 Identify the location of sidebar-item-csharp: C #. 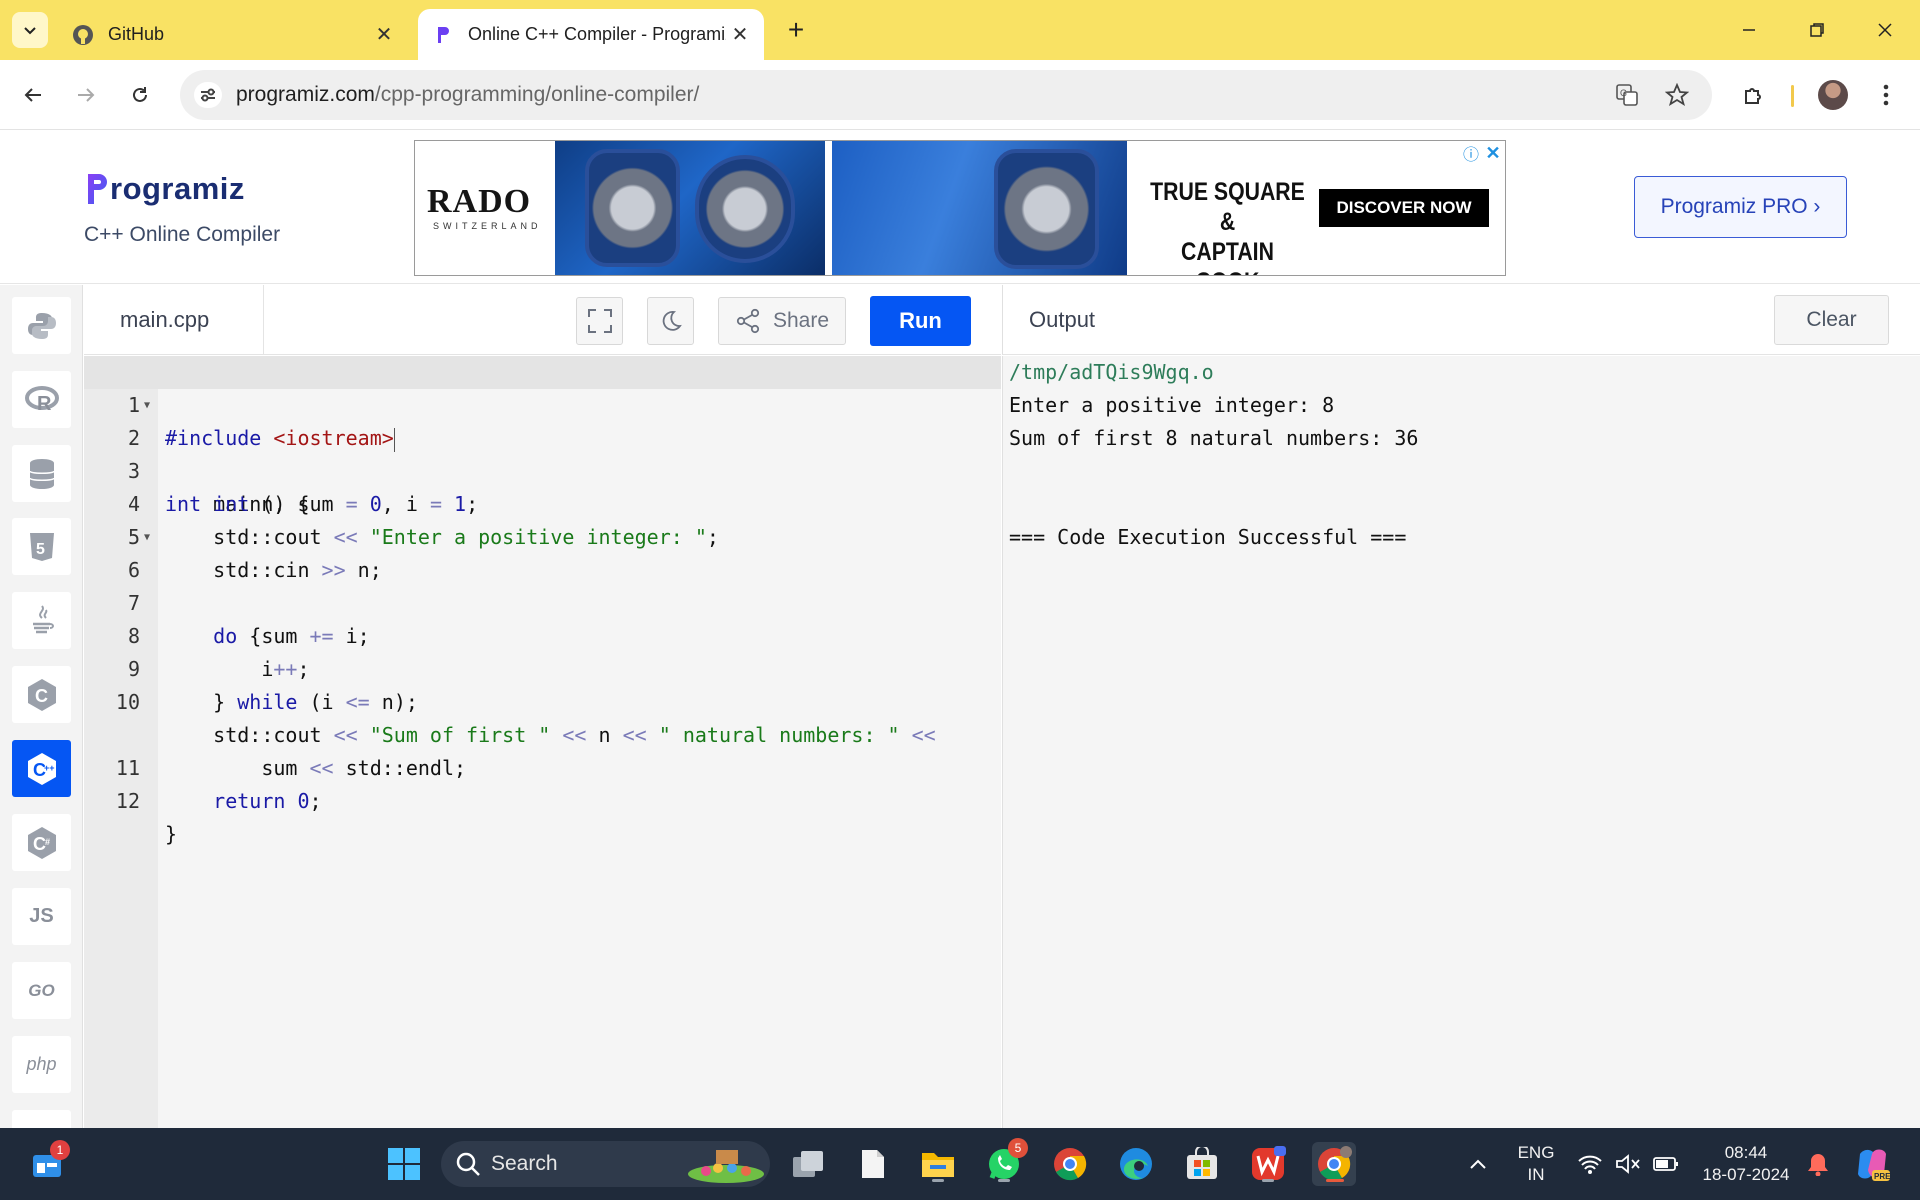
(41, 842).